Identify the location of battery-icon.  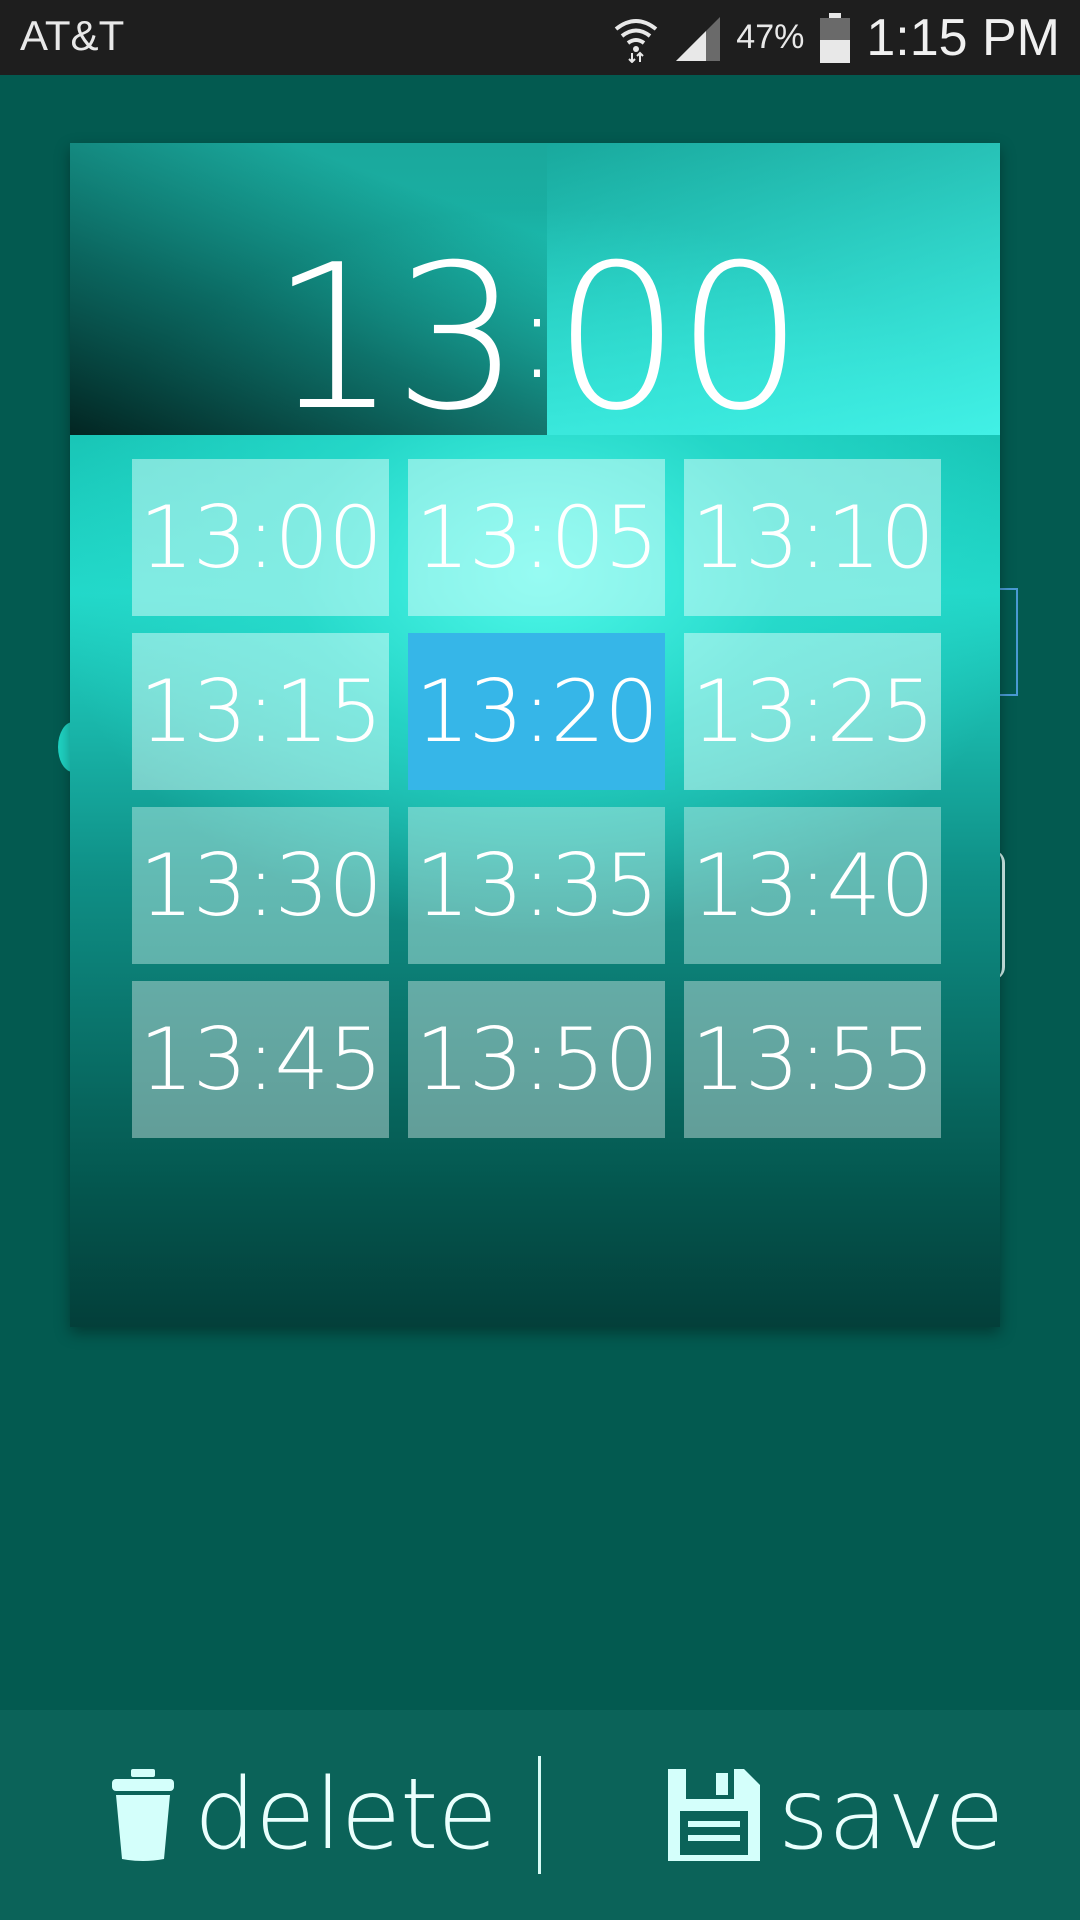
(835, 37).